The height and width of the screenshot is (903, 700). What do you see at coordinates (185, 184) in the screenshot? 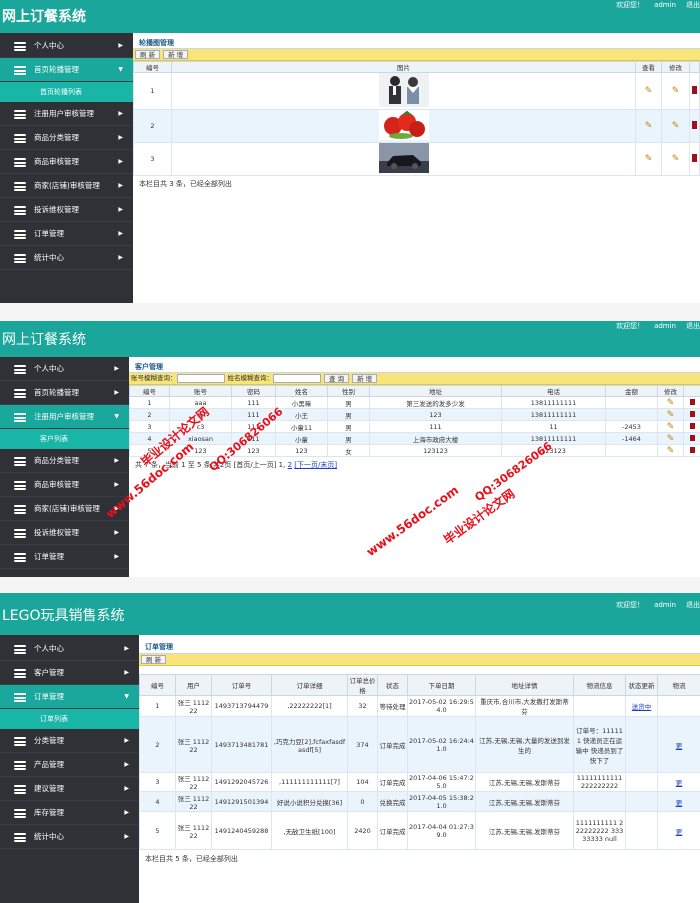
I see `table-footer: 本栏目共 3 条，已经全部列出` at bounding box center [185, 184].